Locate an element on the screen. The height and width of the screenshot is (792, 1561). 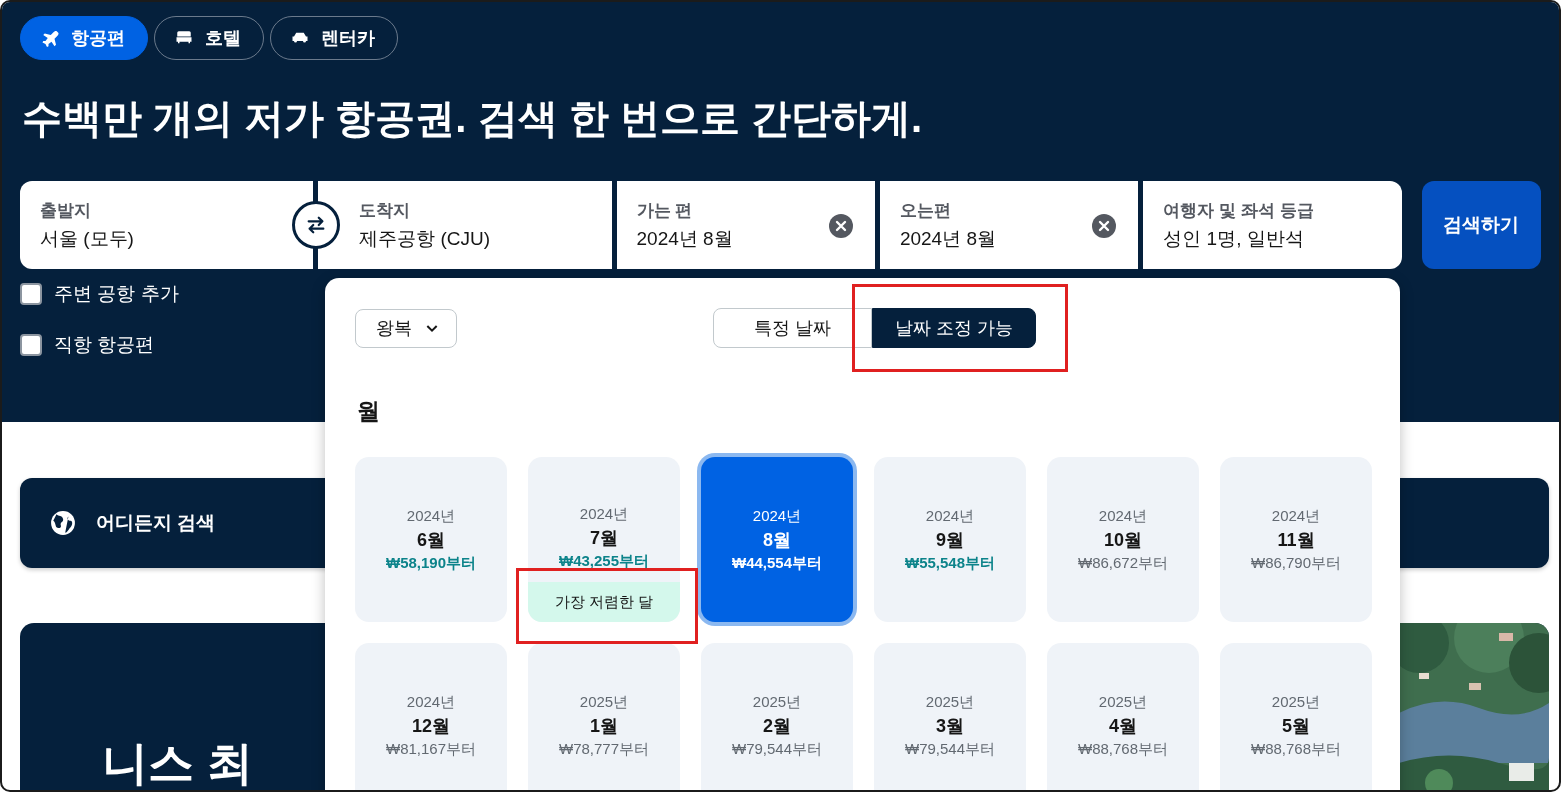
price-label: ₩55,548부터 is located at coordinates (949, 563).